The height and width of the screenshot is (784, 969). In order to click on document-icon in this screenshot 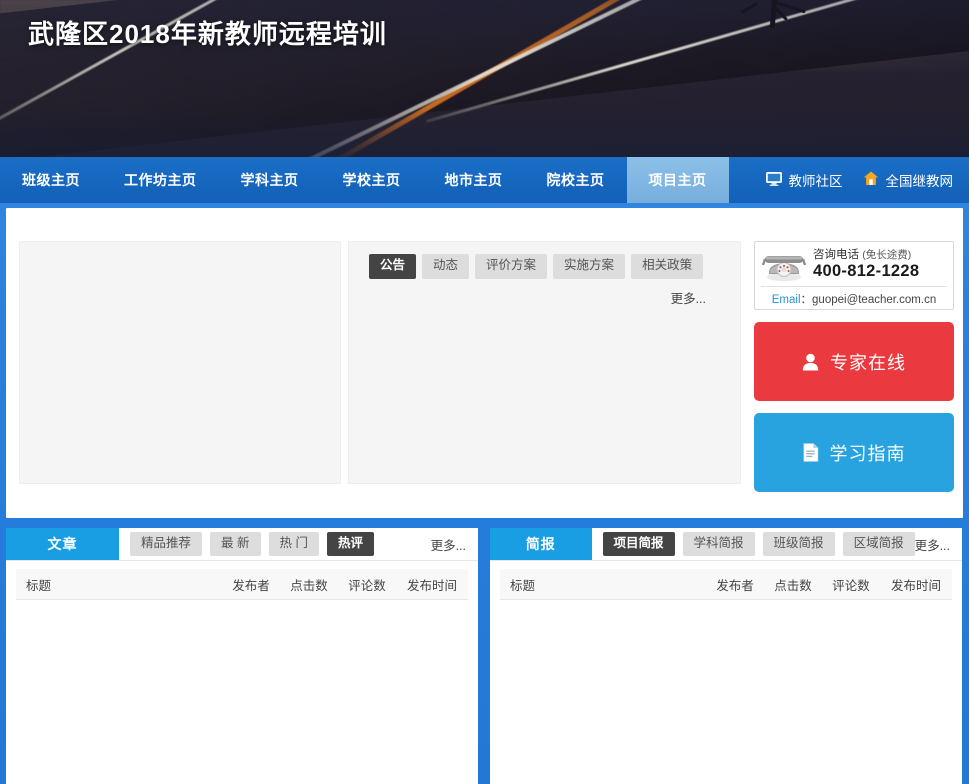, I will do `click(811, 452)`.